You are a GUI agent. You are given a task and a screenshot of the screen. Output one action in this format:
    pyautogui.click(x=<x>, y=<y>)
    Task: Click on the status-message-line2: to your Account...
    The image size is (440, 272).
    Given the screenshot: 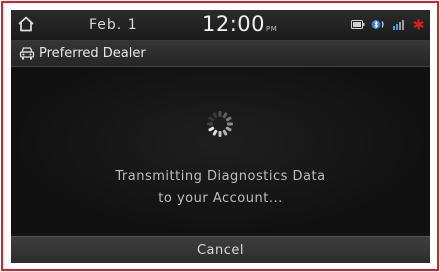 What is the action you would take?
    pyautogui.click(x=220, y=198)
    